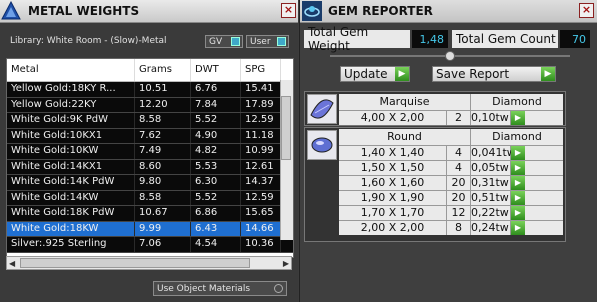 Image resolution: width=597 pixels, height=302 pixels. I want to click on cell-spg: 14.66, so click(261, 228).